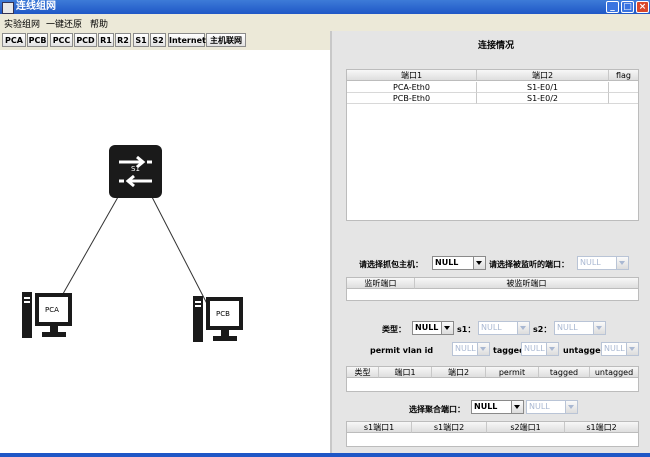 The width and height of the screenshot is (650, 457). I want to click on aggregation-port2-select: NULL, so click(552, 407).